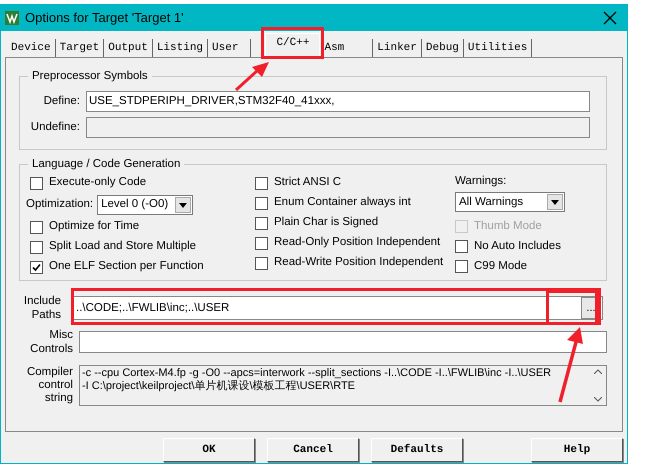  What do you see at coordinates (342, 202) in the screenshot?
I see `checkbox-label: Enum Container always int` at bounding box center [342, 202].